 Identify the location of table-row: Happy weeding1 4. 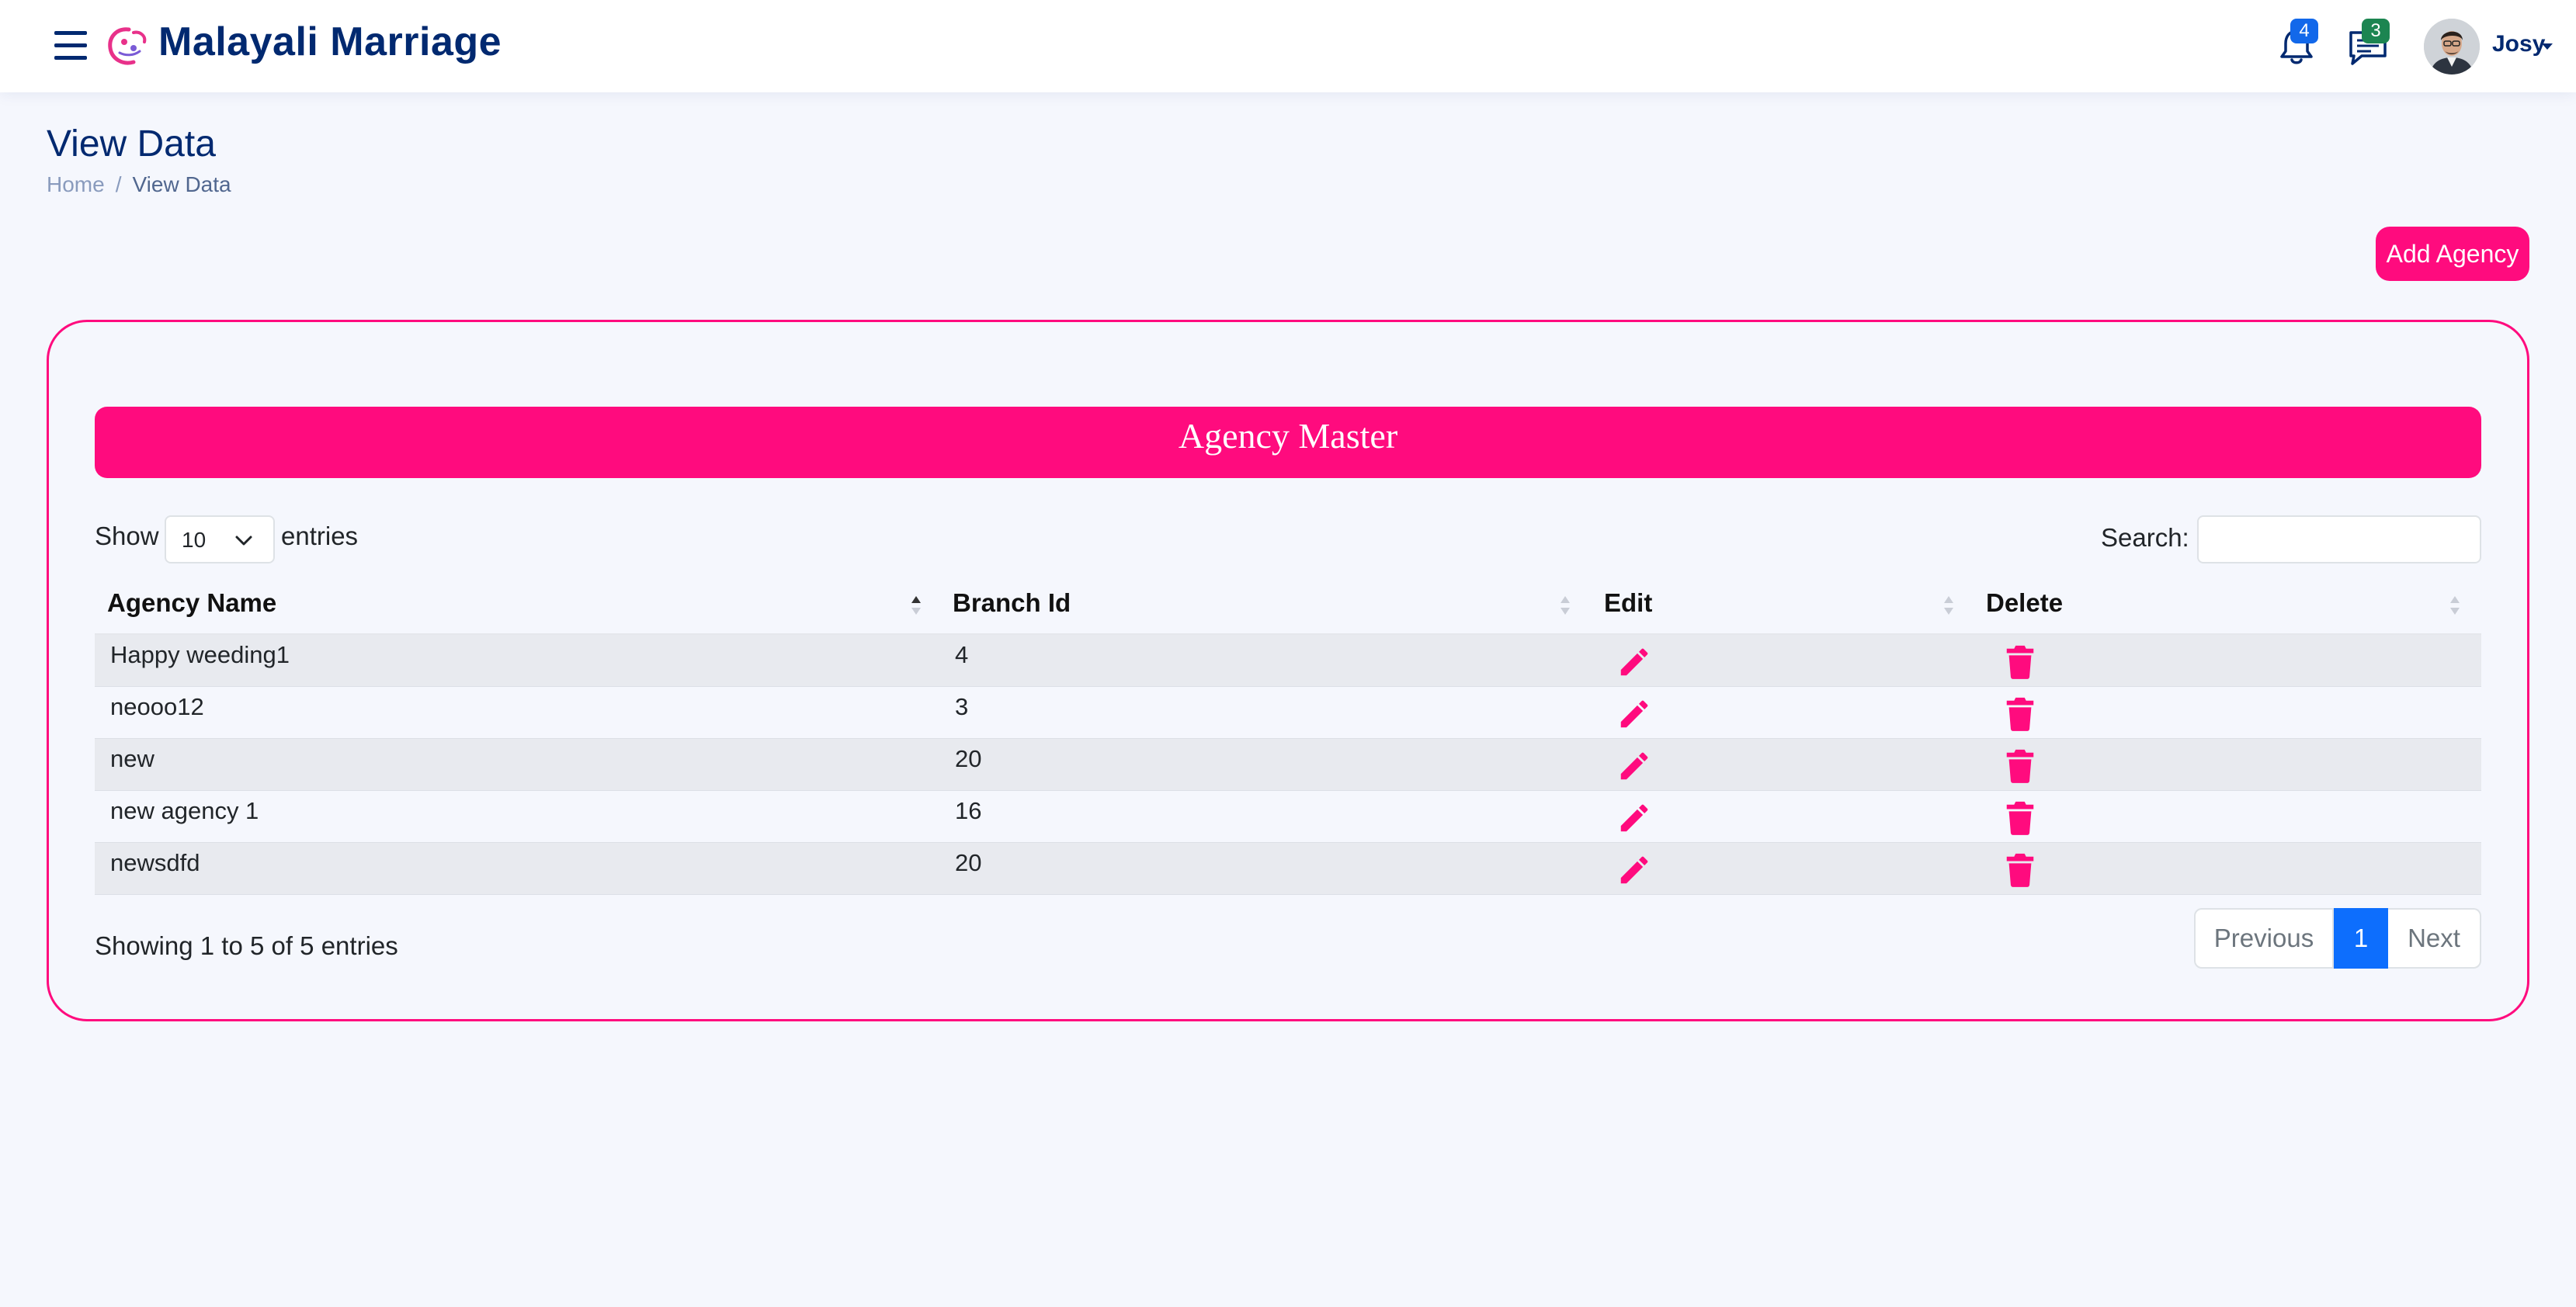
(1288, 661).